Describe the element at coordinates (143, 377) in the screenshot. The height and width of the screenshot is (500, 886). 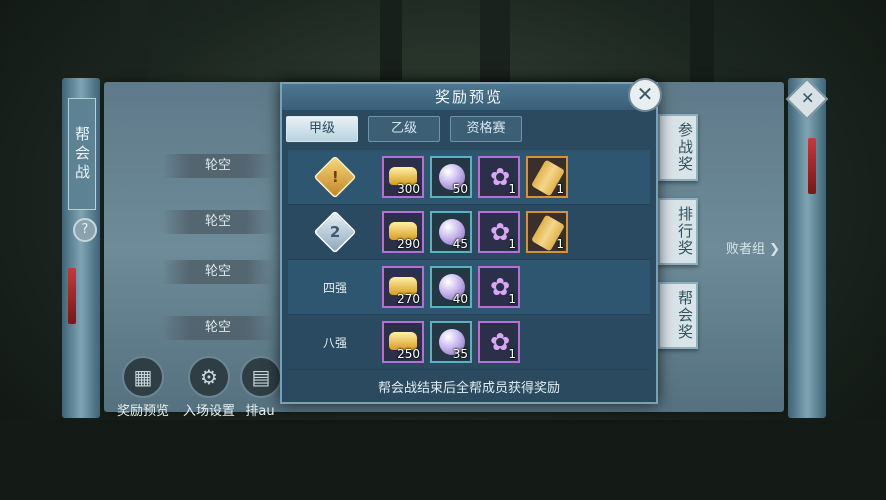
I see `chest-icon: ▦` at that location.